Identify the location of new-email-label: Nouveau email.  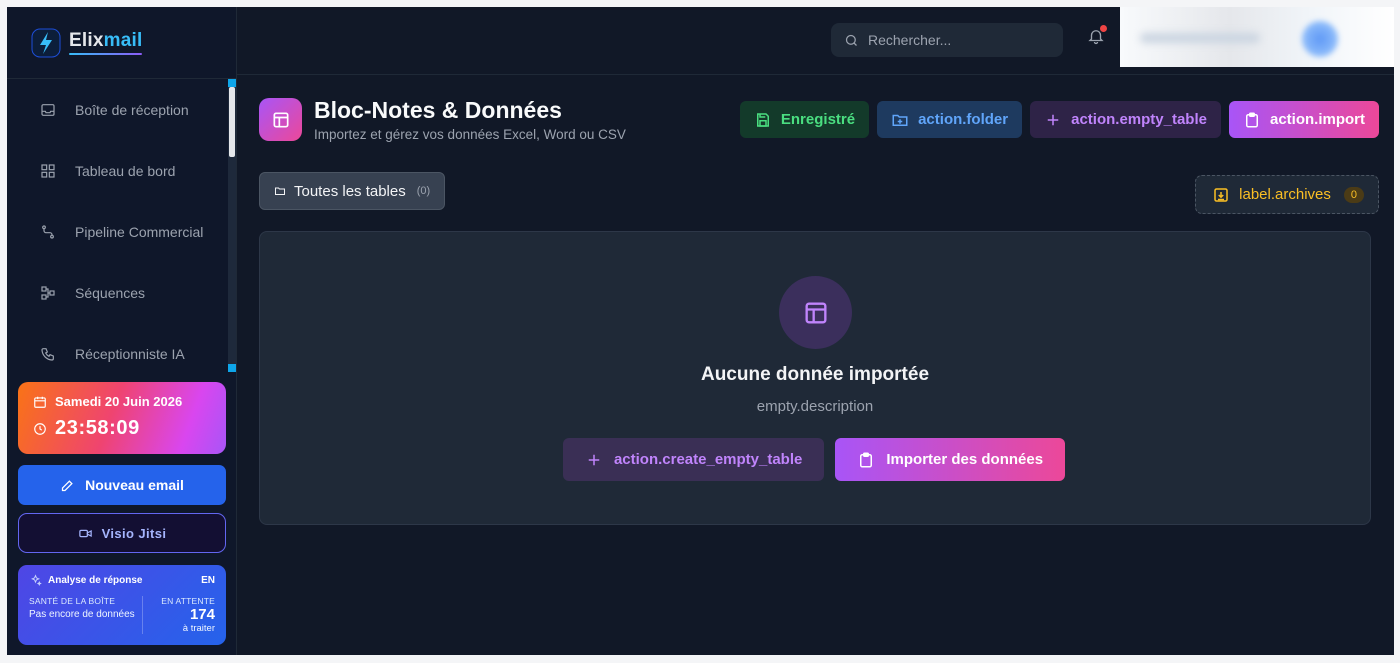
(134, 485).